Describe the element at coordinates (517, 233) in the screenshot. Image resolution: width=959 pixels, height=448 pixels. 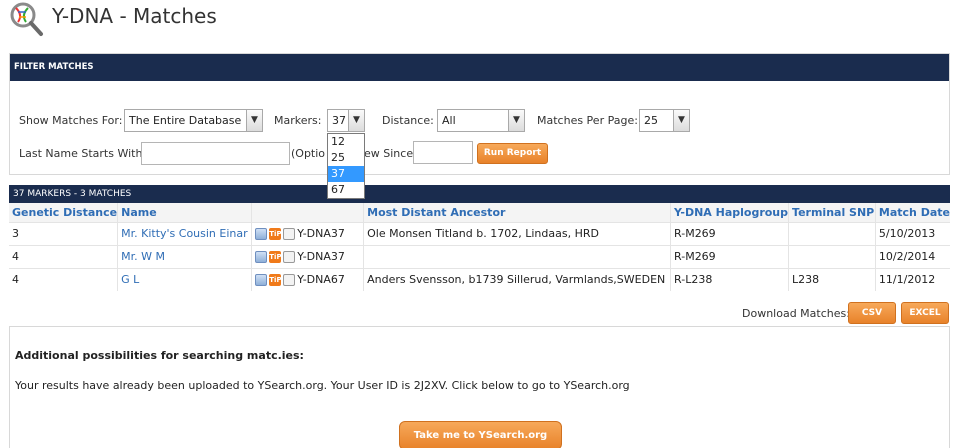
I see `ancestor-cell: Ole Monsen Titland b. 1702, Lindaas, HRD` at that location.